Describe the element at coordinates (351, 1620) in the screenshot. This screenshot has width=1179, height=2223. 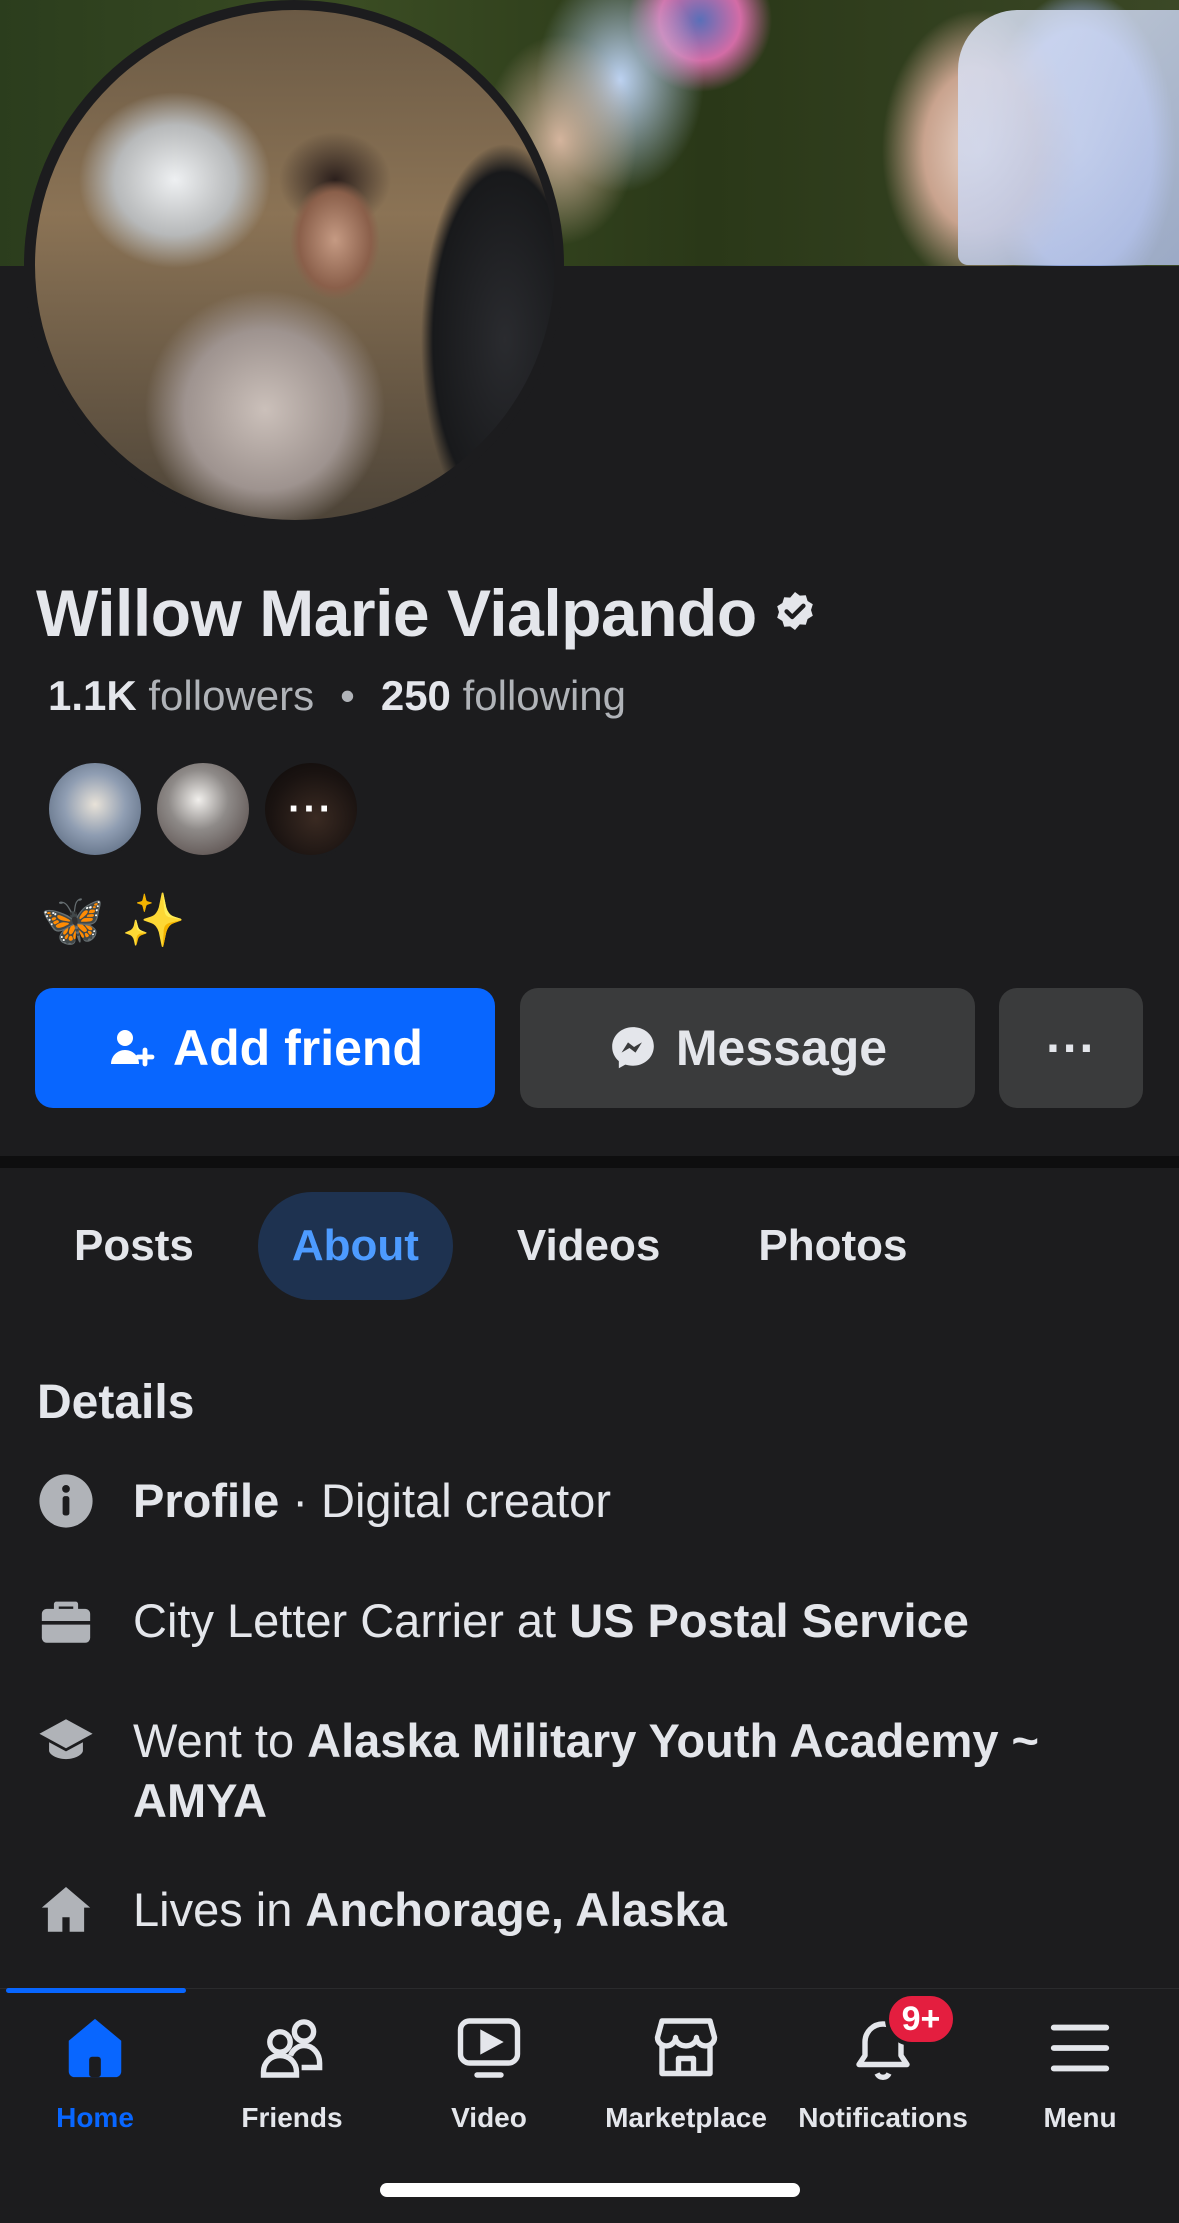
I see `detail-work-prefix: City Letter Carrier at` at that location.